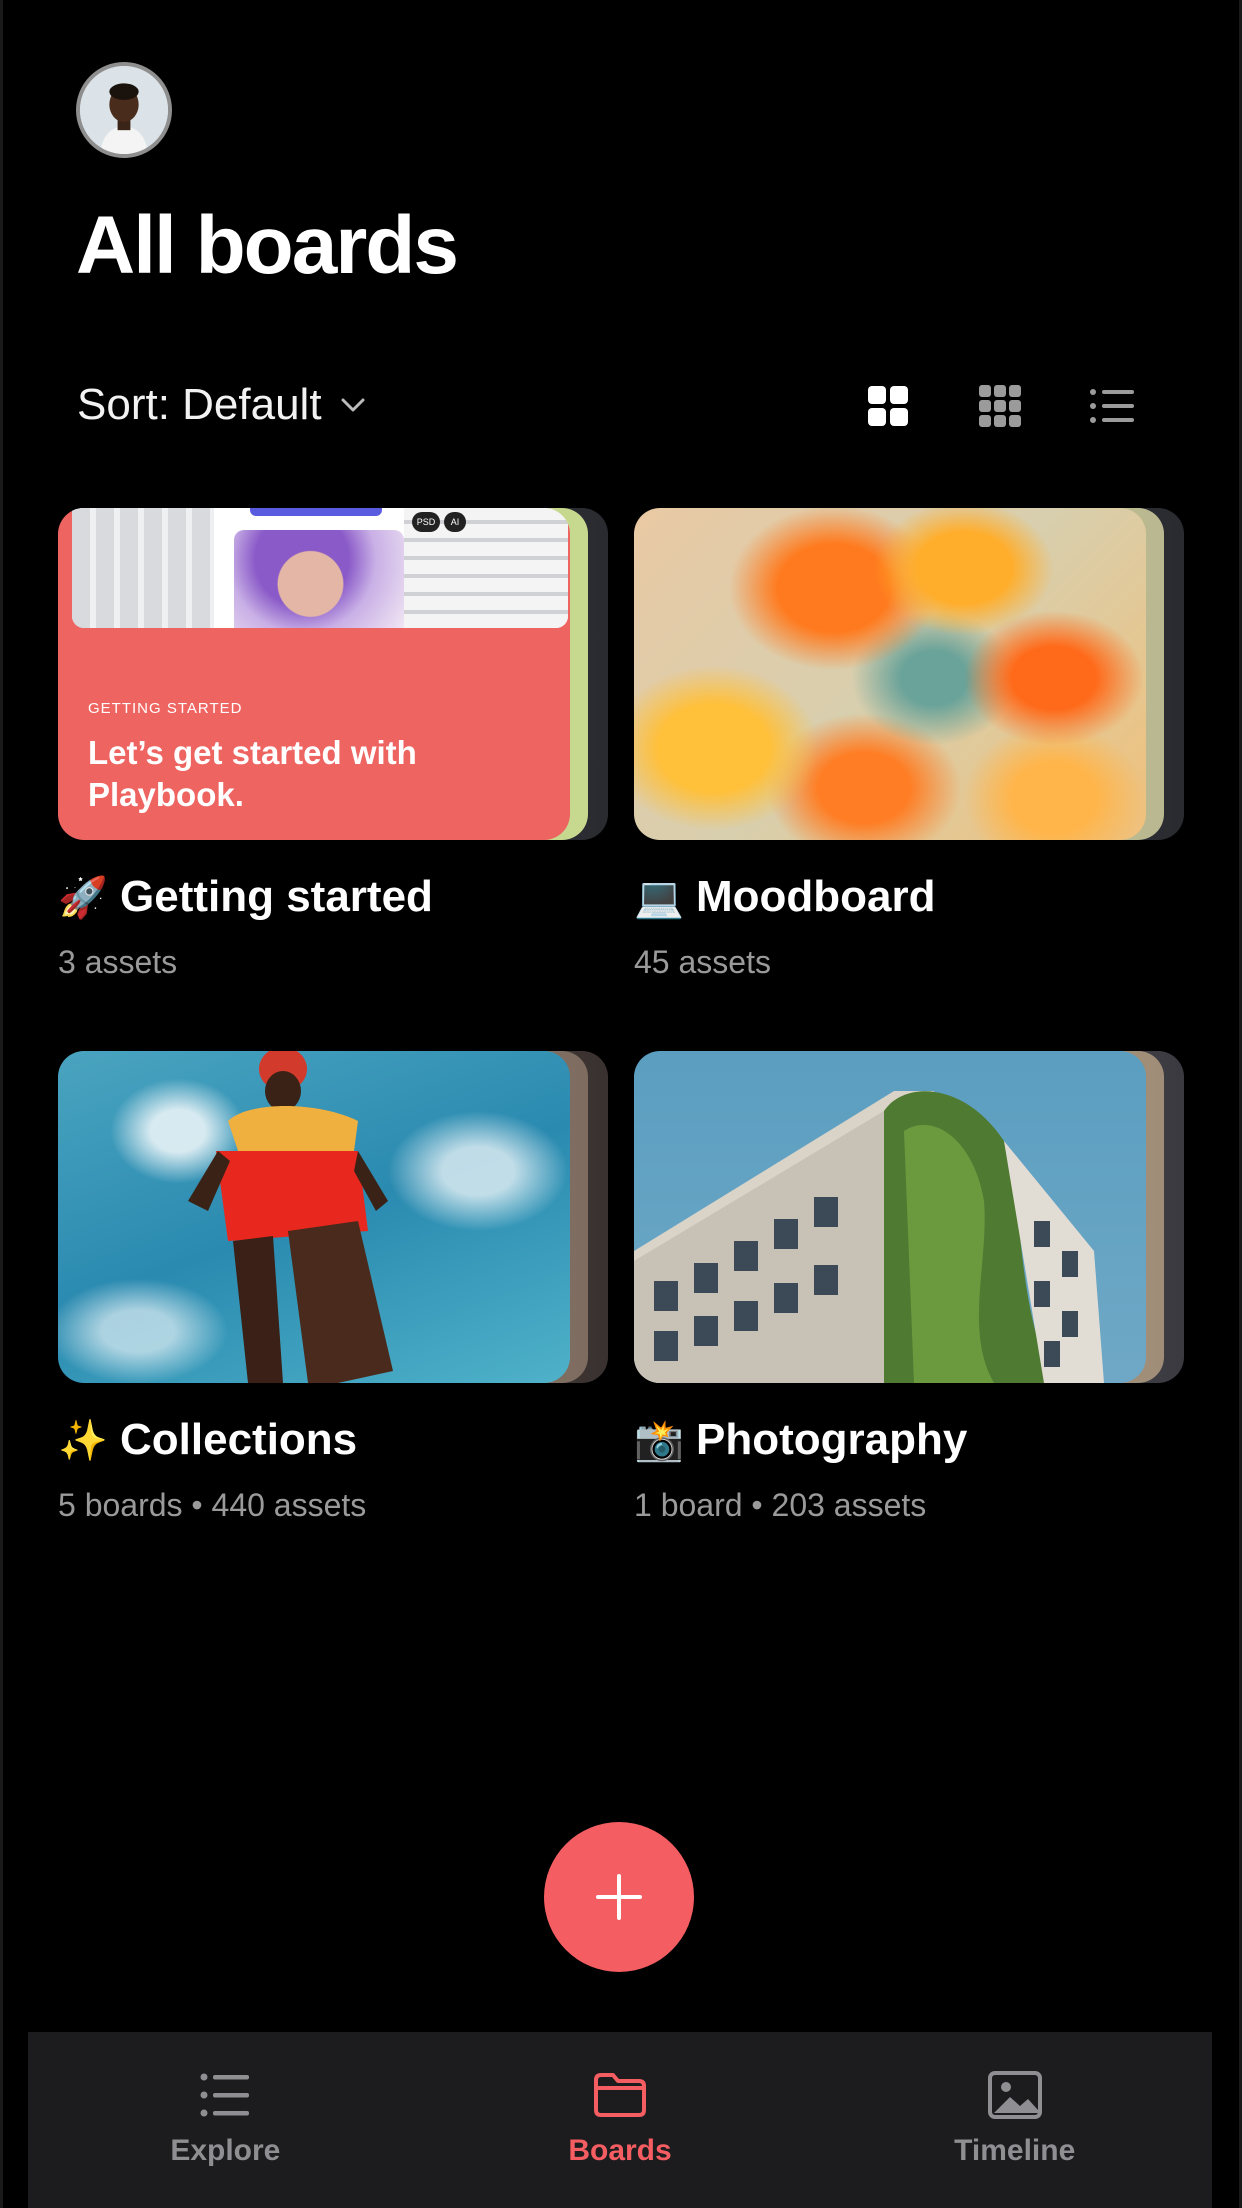 The height and width of the screenshot is (2208, 1242). I want to click on board-title: 🚀 Getting started, so click(333, 897).